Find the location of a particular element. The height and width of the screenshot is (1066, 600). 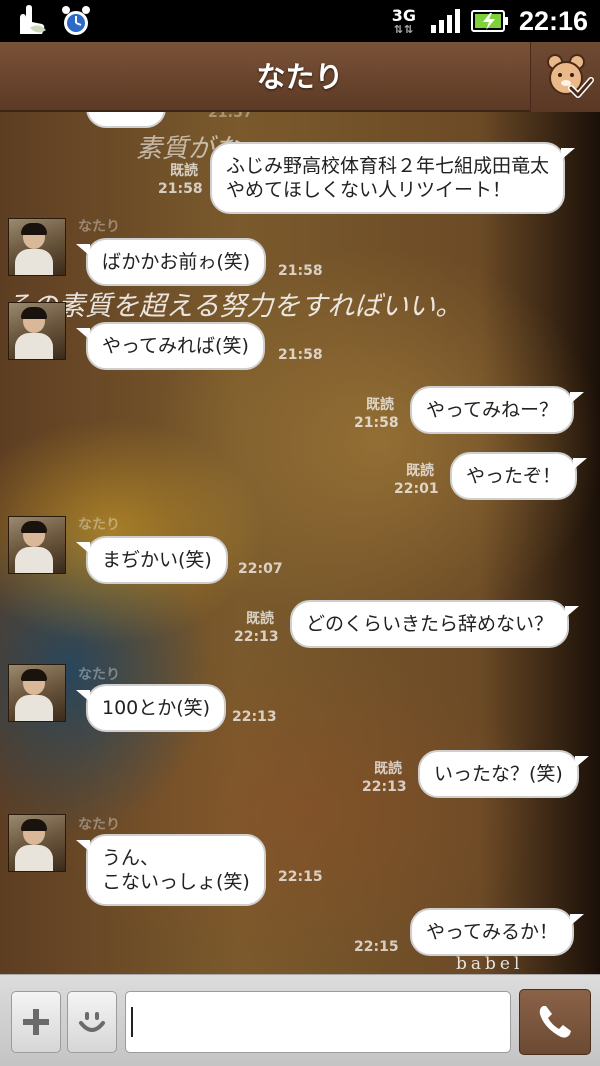

touch-hand-icon is located at coordinates (33, 19).